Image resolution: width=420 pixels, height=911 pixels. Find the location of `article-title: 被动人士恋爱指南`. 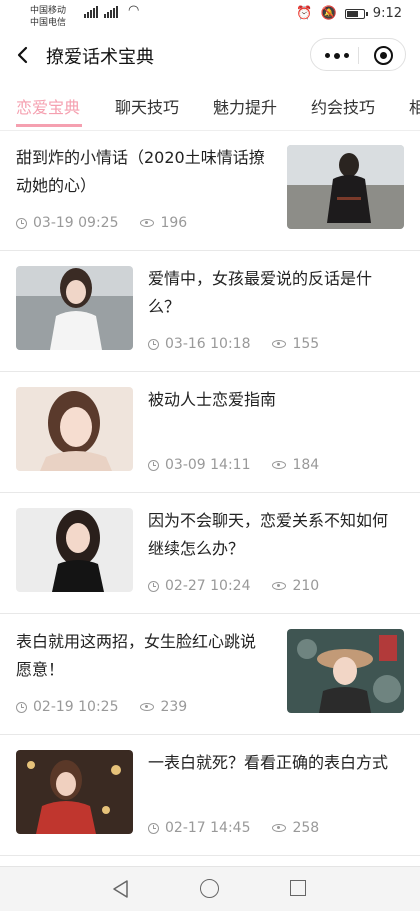

article-title: 被动人士恋爱指南 is located at coordinates (212, 399).